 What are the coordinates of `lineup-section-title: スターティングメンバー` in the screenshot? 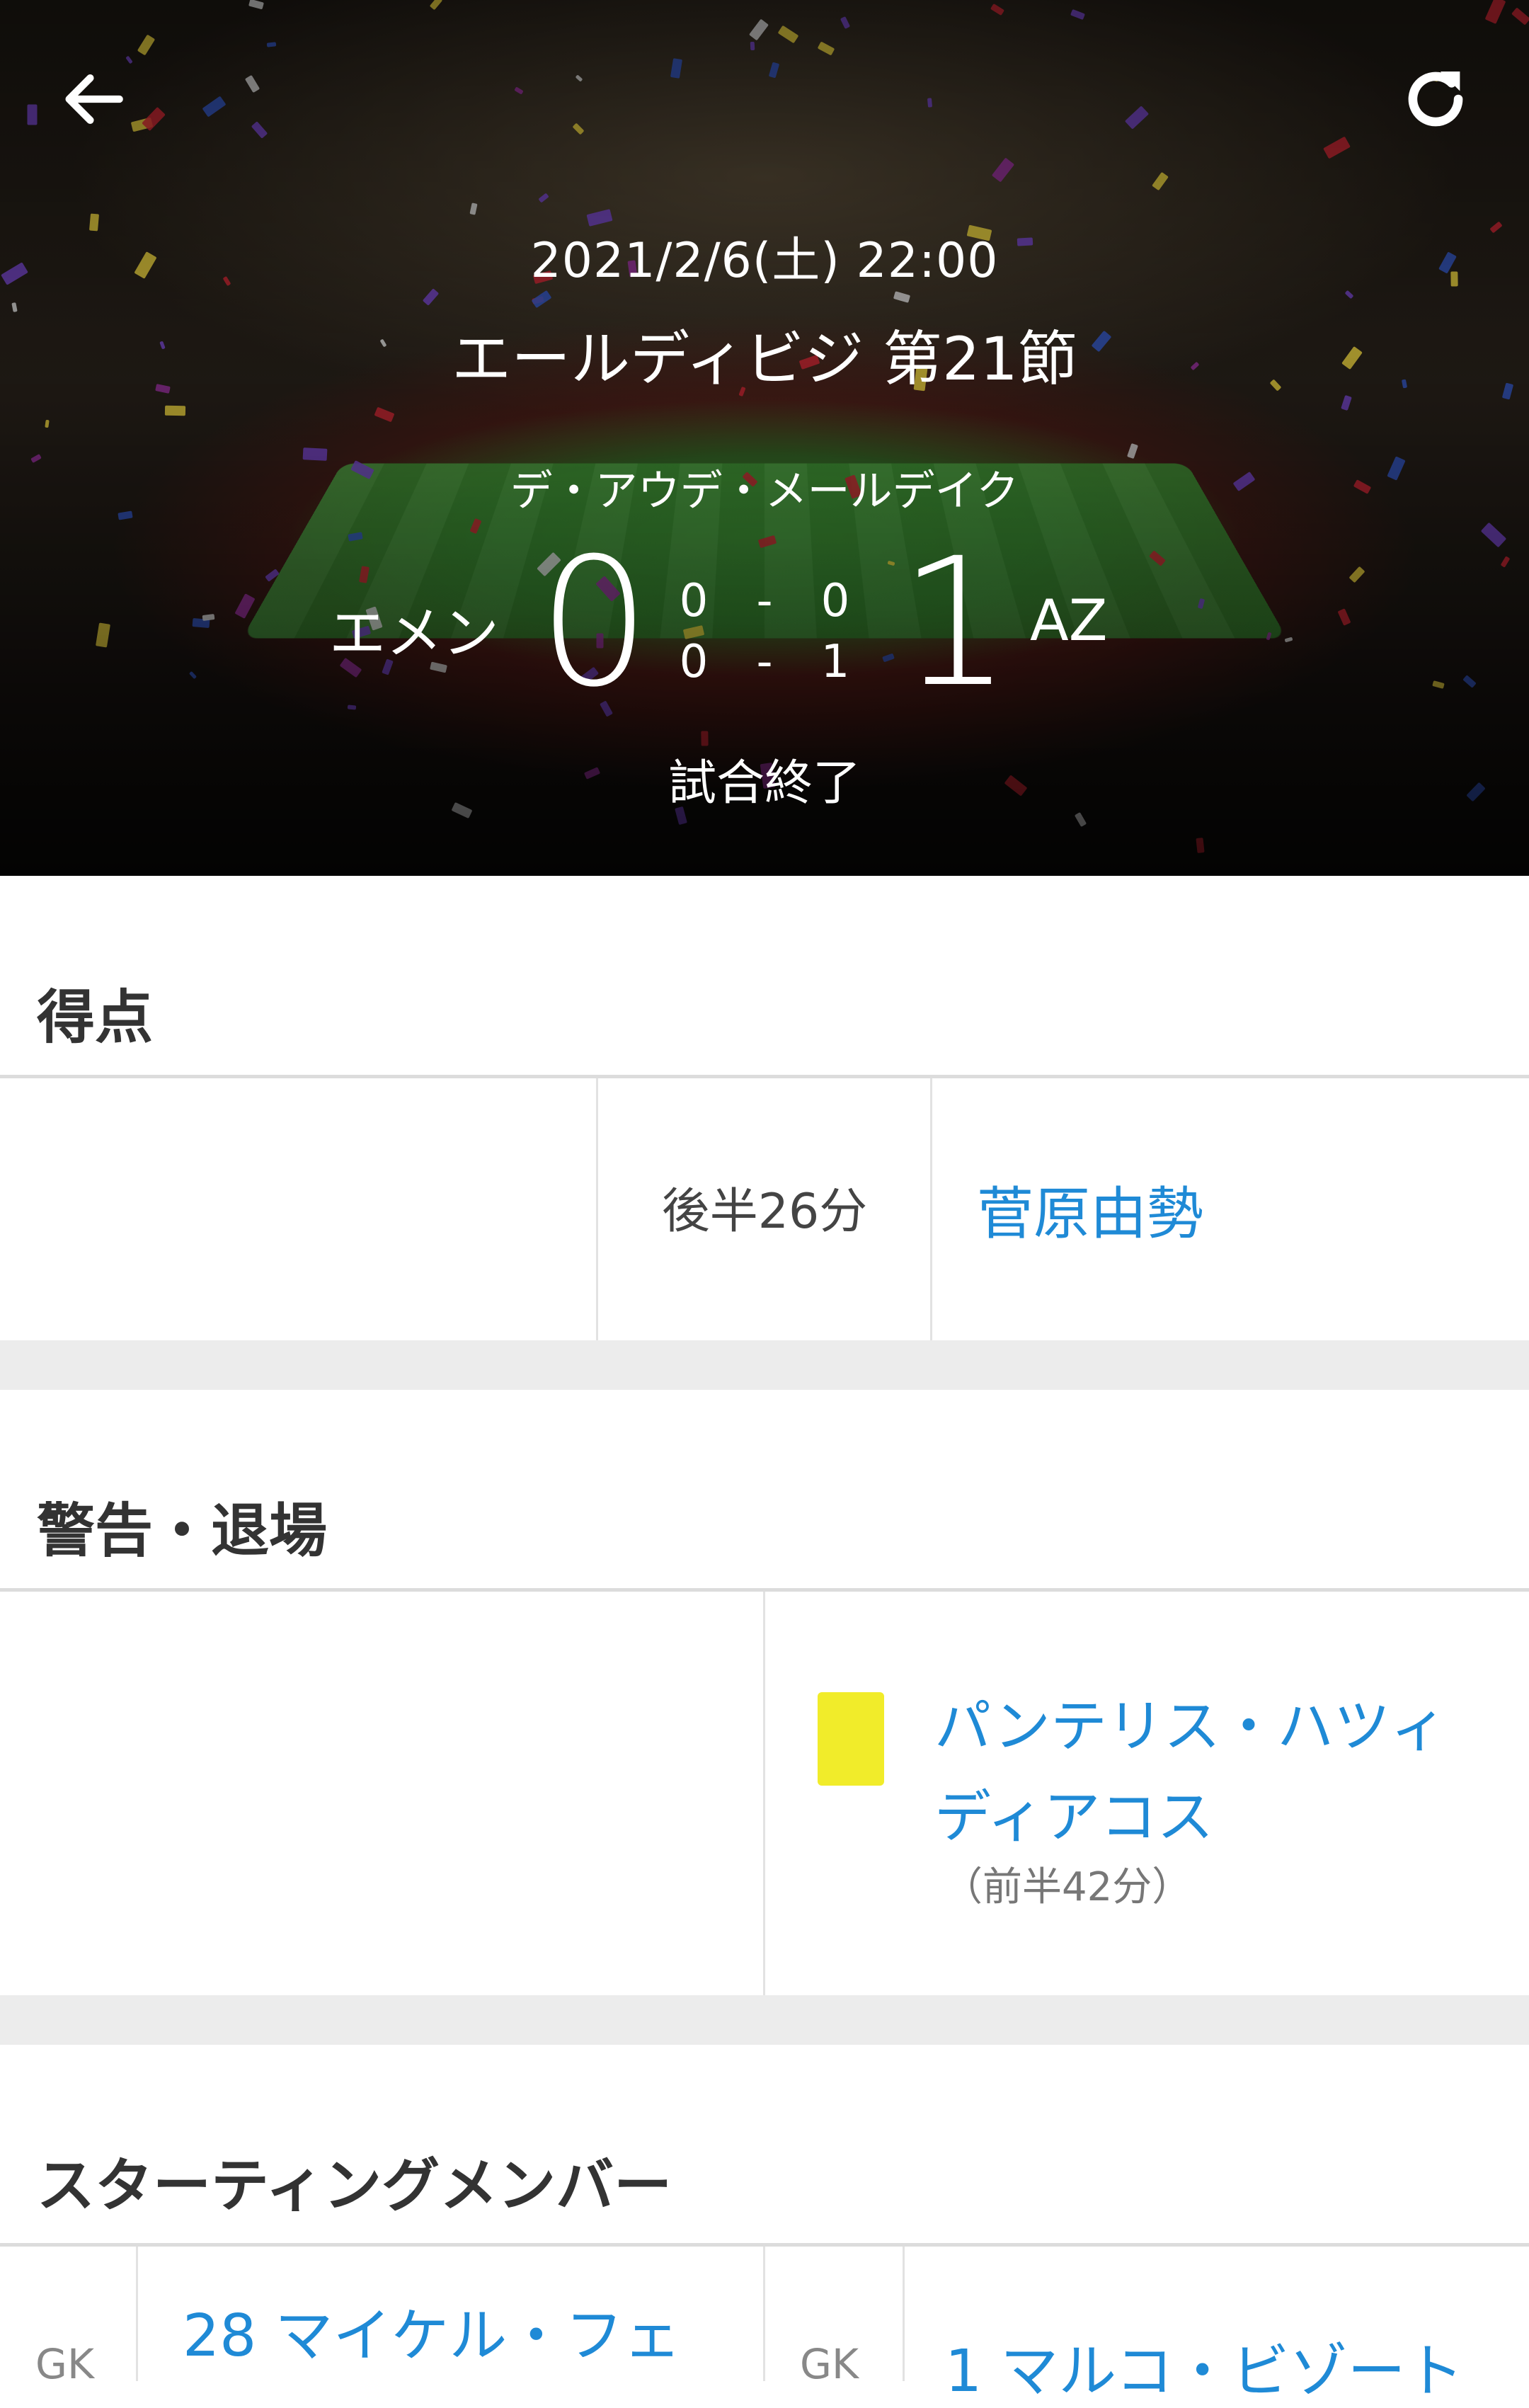 It's located at (354, 2186).